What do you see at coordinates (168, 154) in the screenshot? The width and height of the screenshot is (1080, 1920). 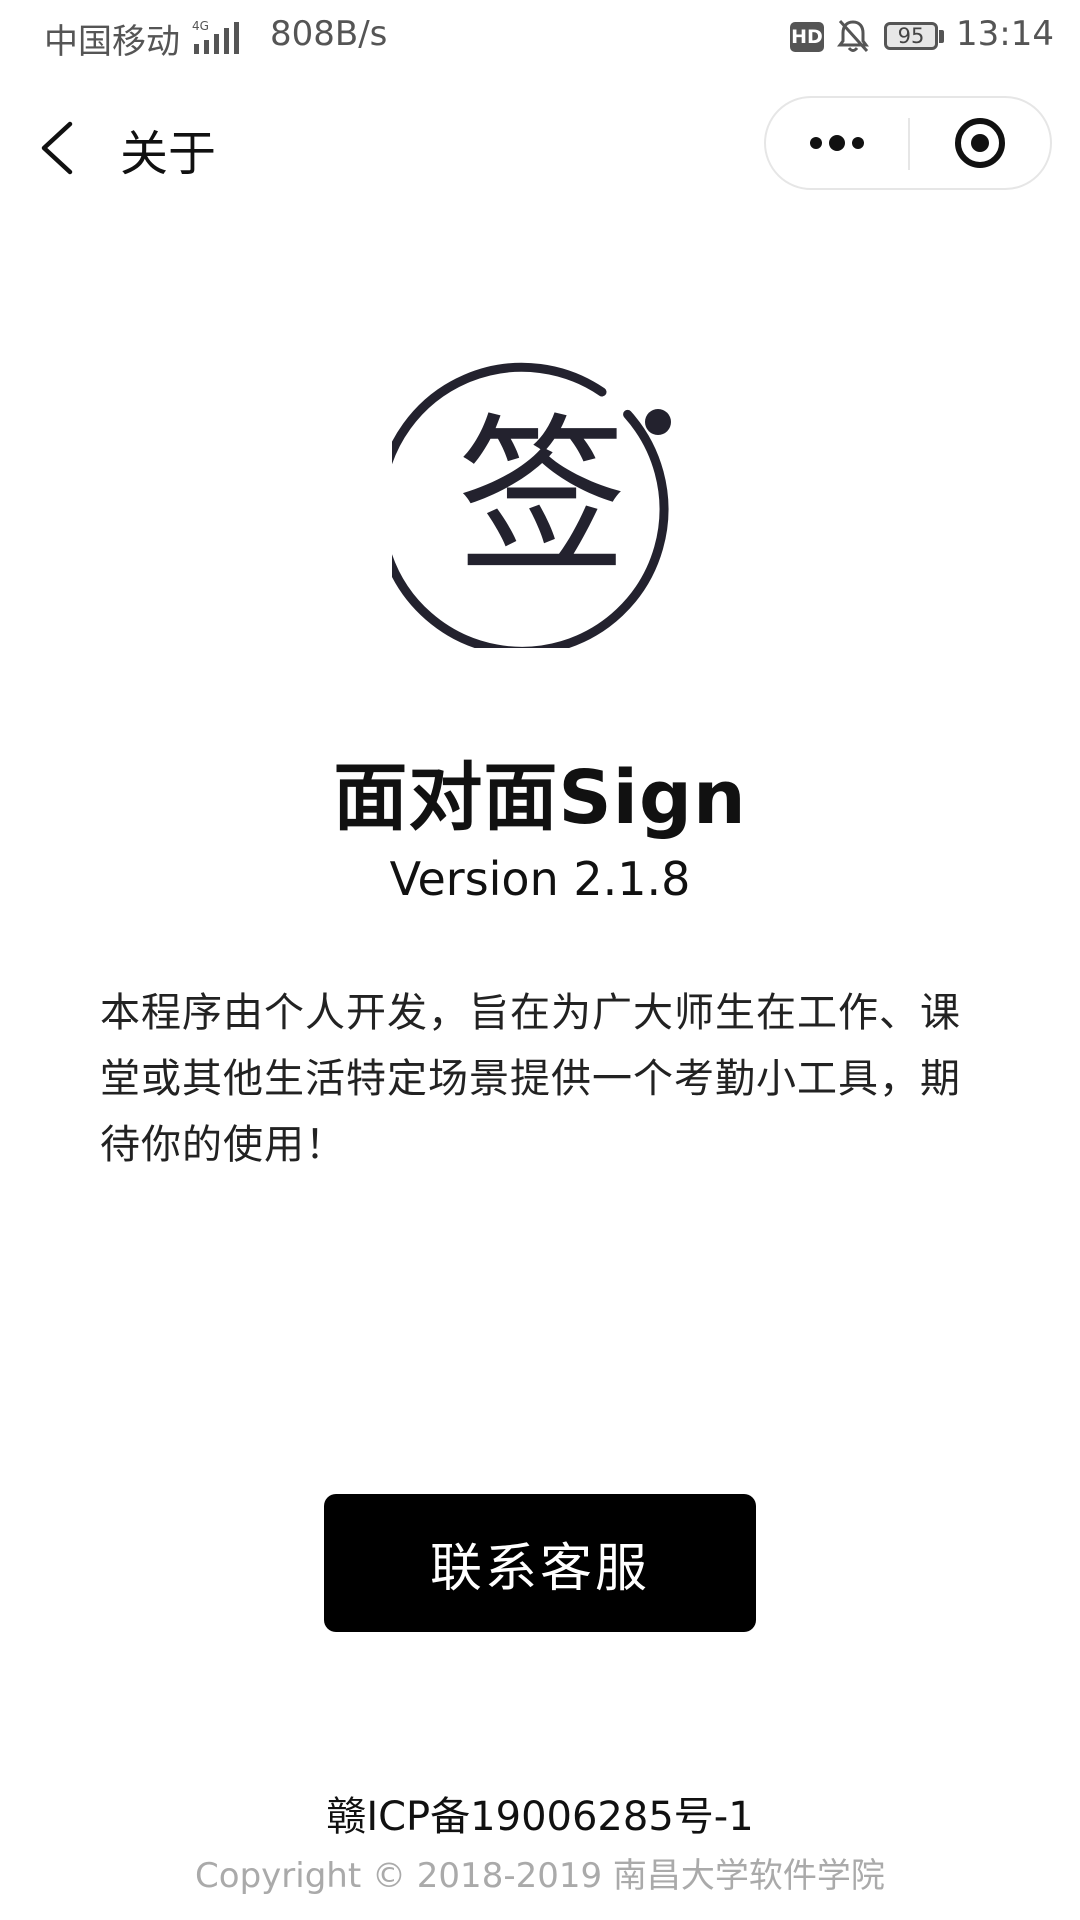 I see `page-title: 关于` at bounding box center [168, 154].